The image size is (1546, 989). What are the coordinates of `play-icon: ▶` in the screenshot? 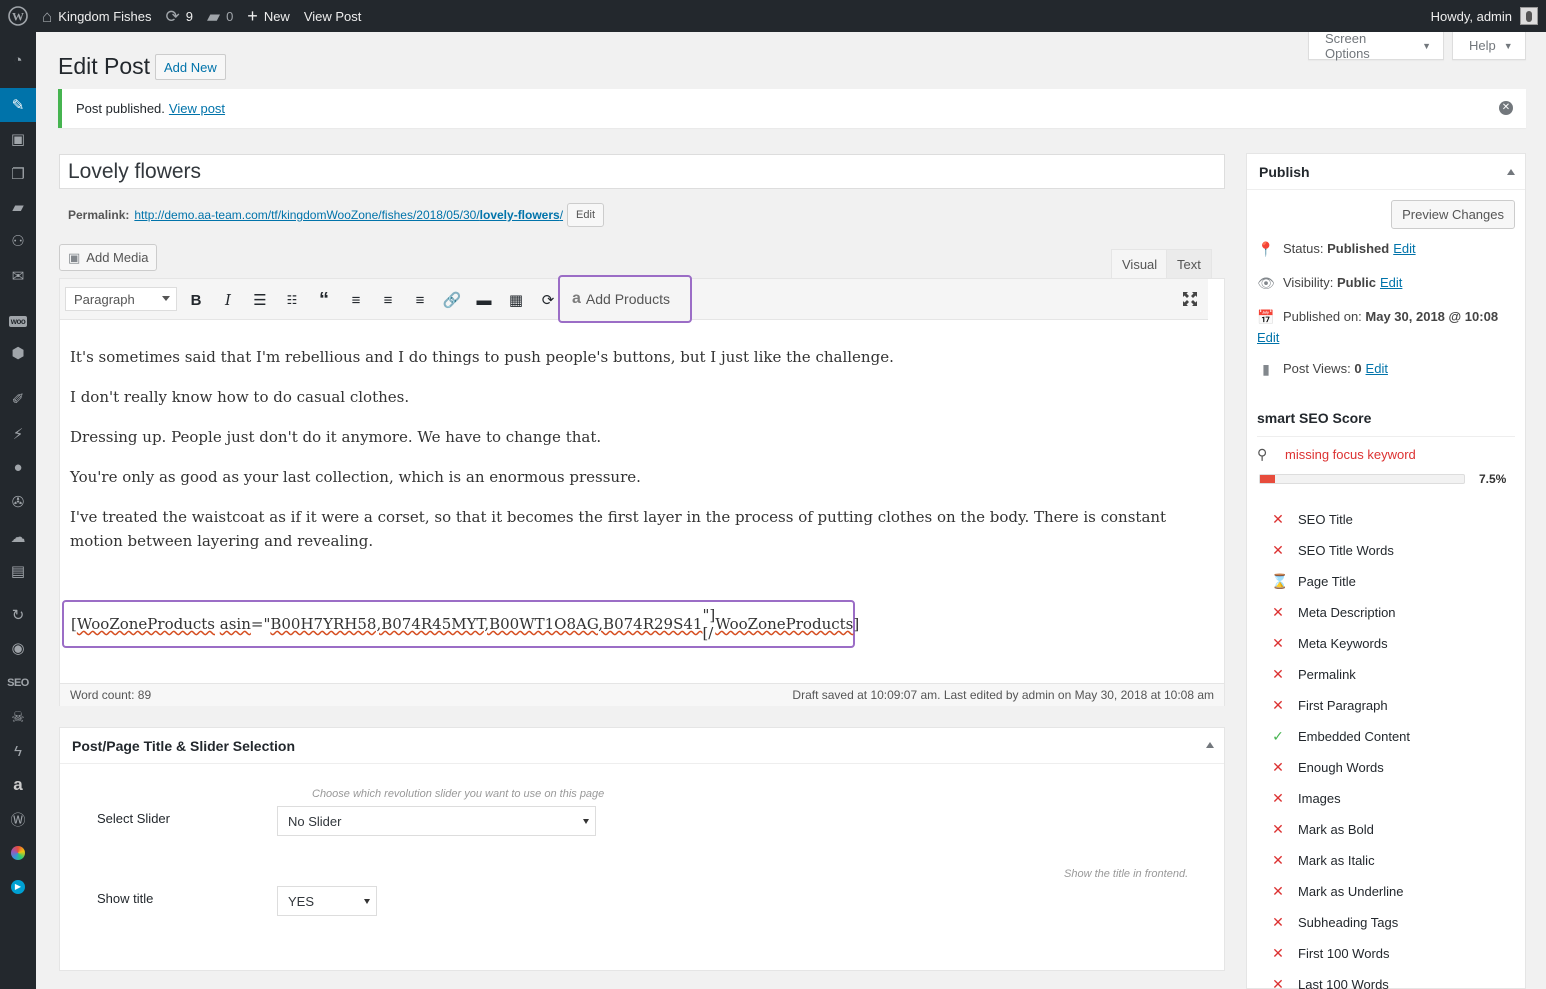 It's located at (18, 887).